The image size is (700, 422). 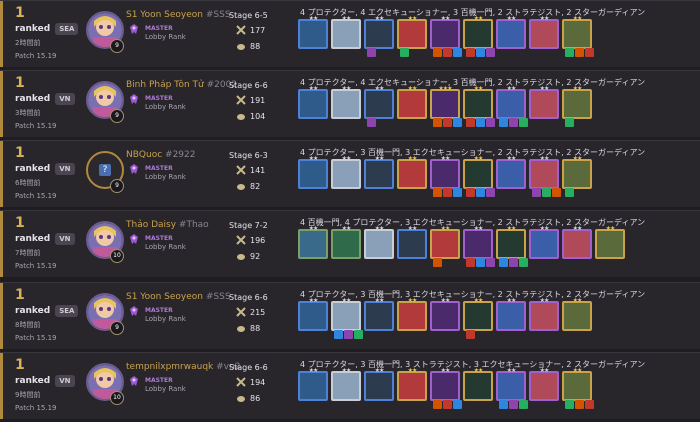 I want to click on champion-unit: ★★★, so click(x=446, y=106).